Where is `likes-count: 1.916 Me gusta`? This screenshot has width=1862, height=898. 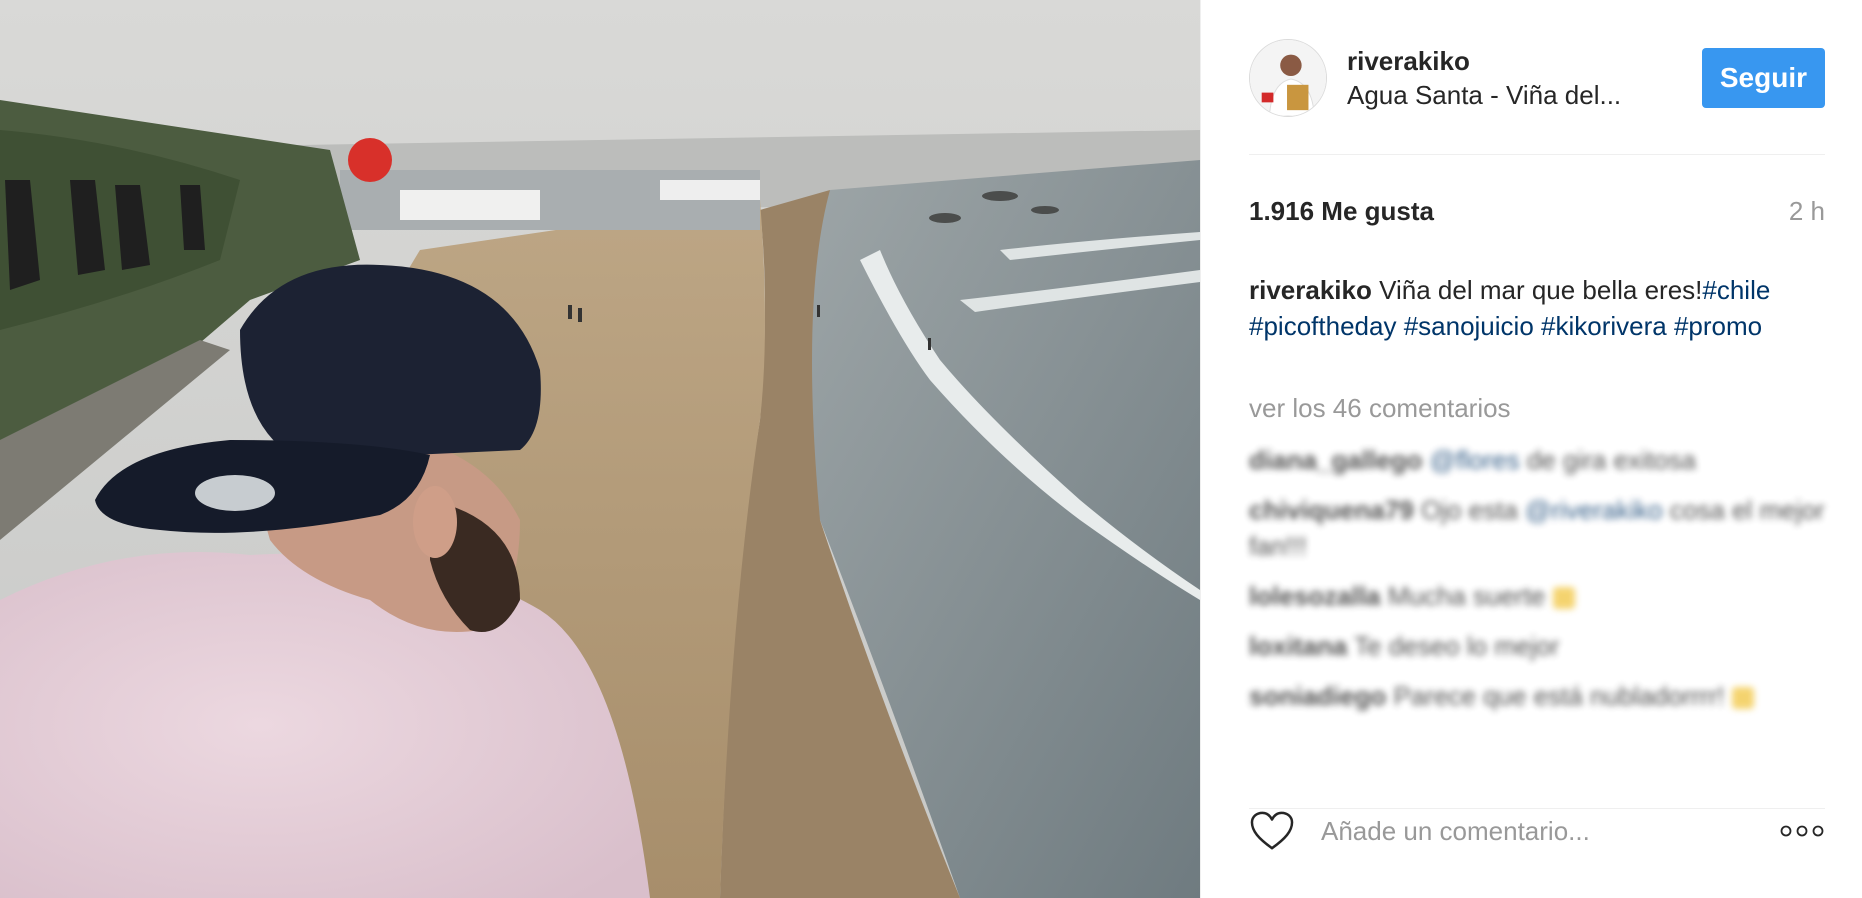 likes-count: 1.916 Me gusta is located at coordinates (1341, 211).